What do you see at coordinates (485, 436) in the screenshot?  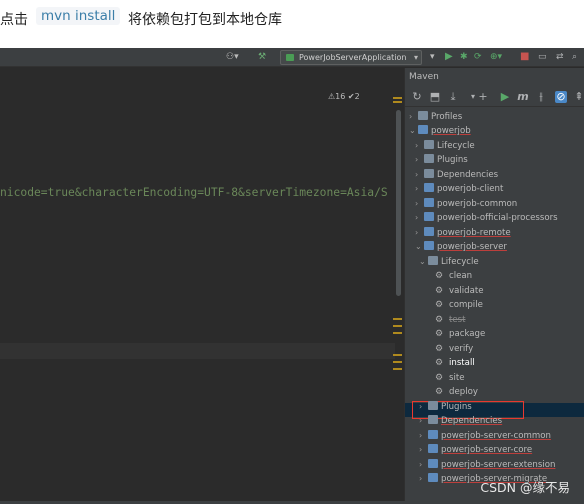 I see `tree-item-module: › powerjob-server-common` at bounding box center [485, 436].